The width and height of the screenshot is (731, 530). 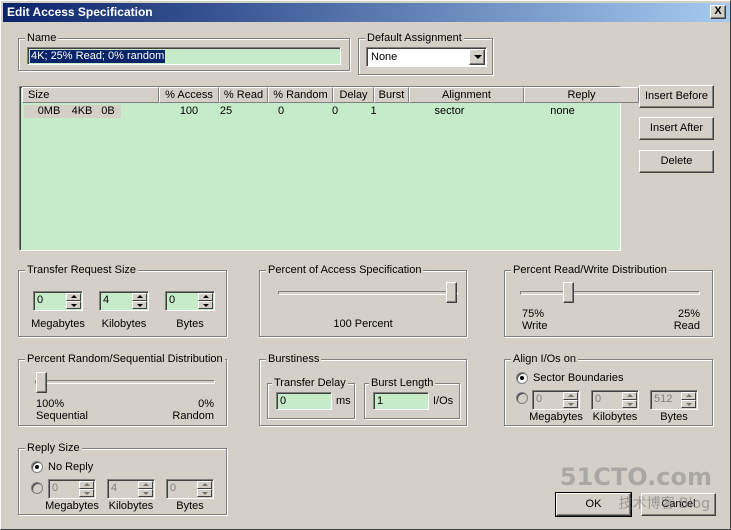 I want to click on window-title: Edit Access Specification, so click(x=80, y=12).